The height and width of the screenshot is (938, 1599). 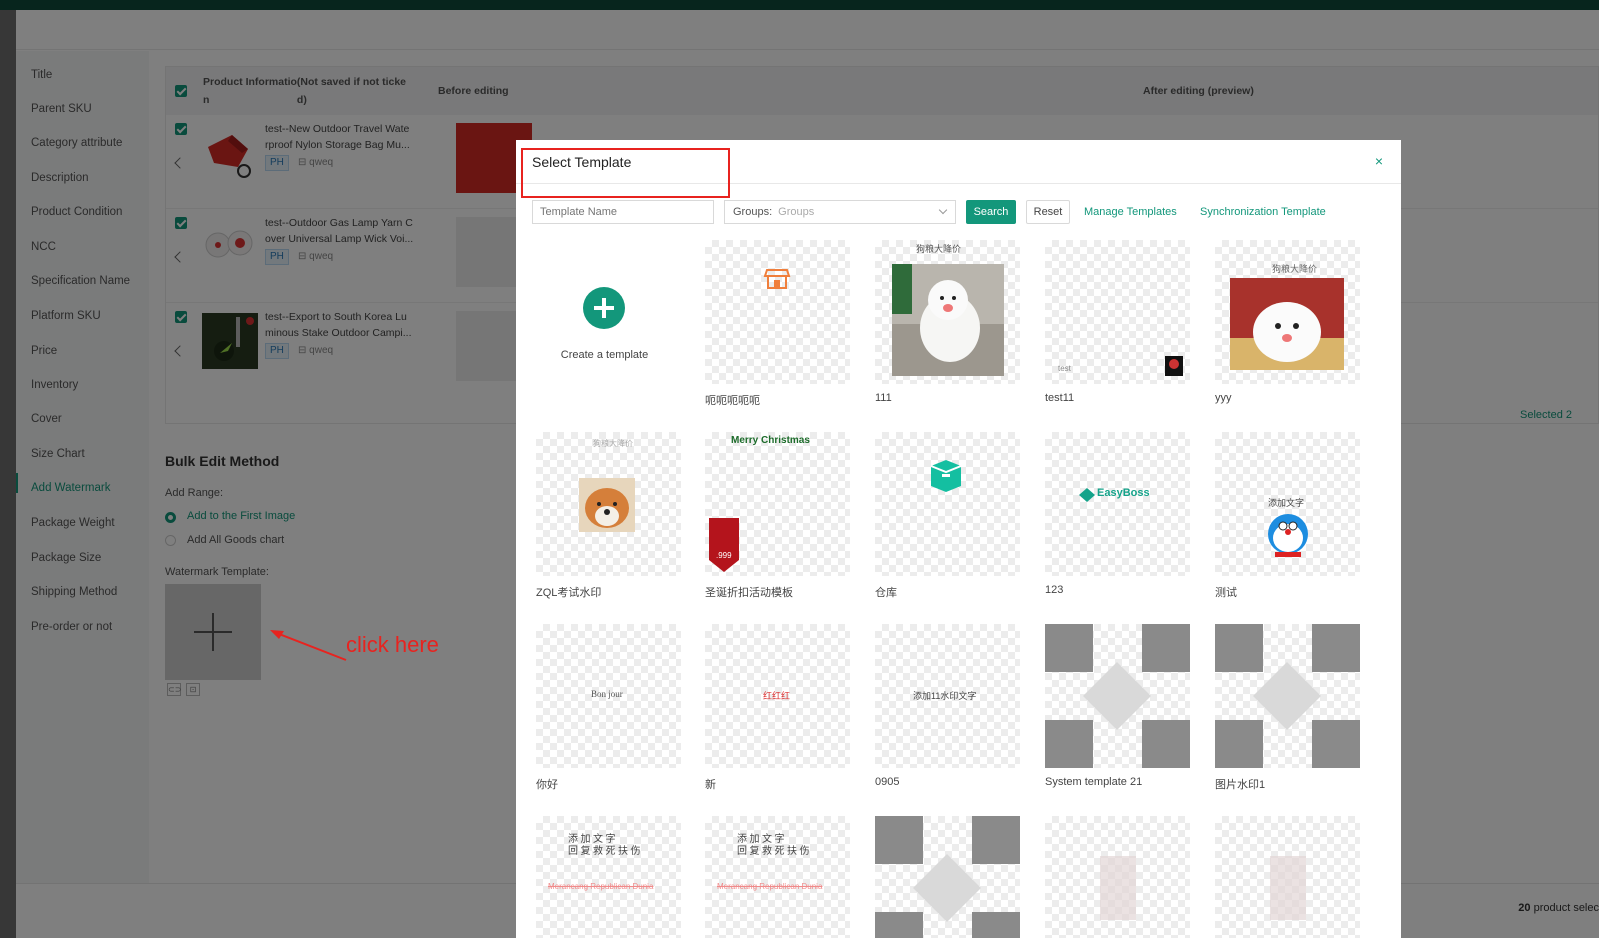 What do you see at coordinates (777, 279) in the screenshot?
I see `store-icon` at bounding box center [777, 279].